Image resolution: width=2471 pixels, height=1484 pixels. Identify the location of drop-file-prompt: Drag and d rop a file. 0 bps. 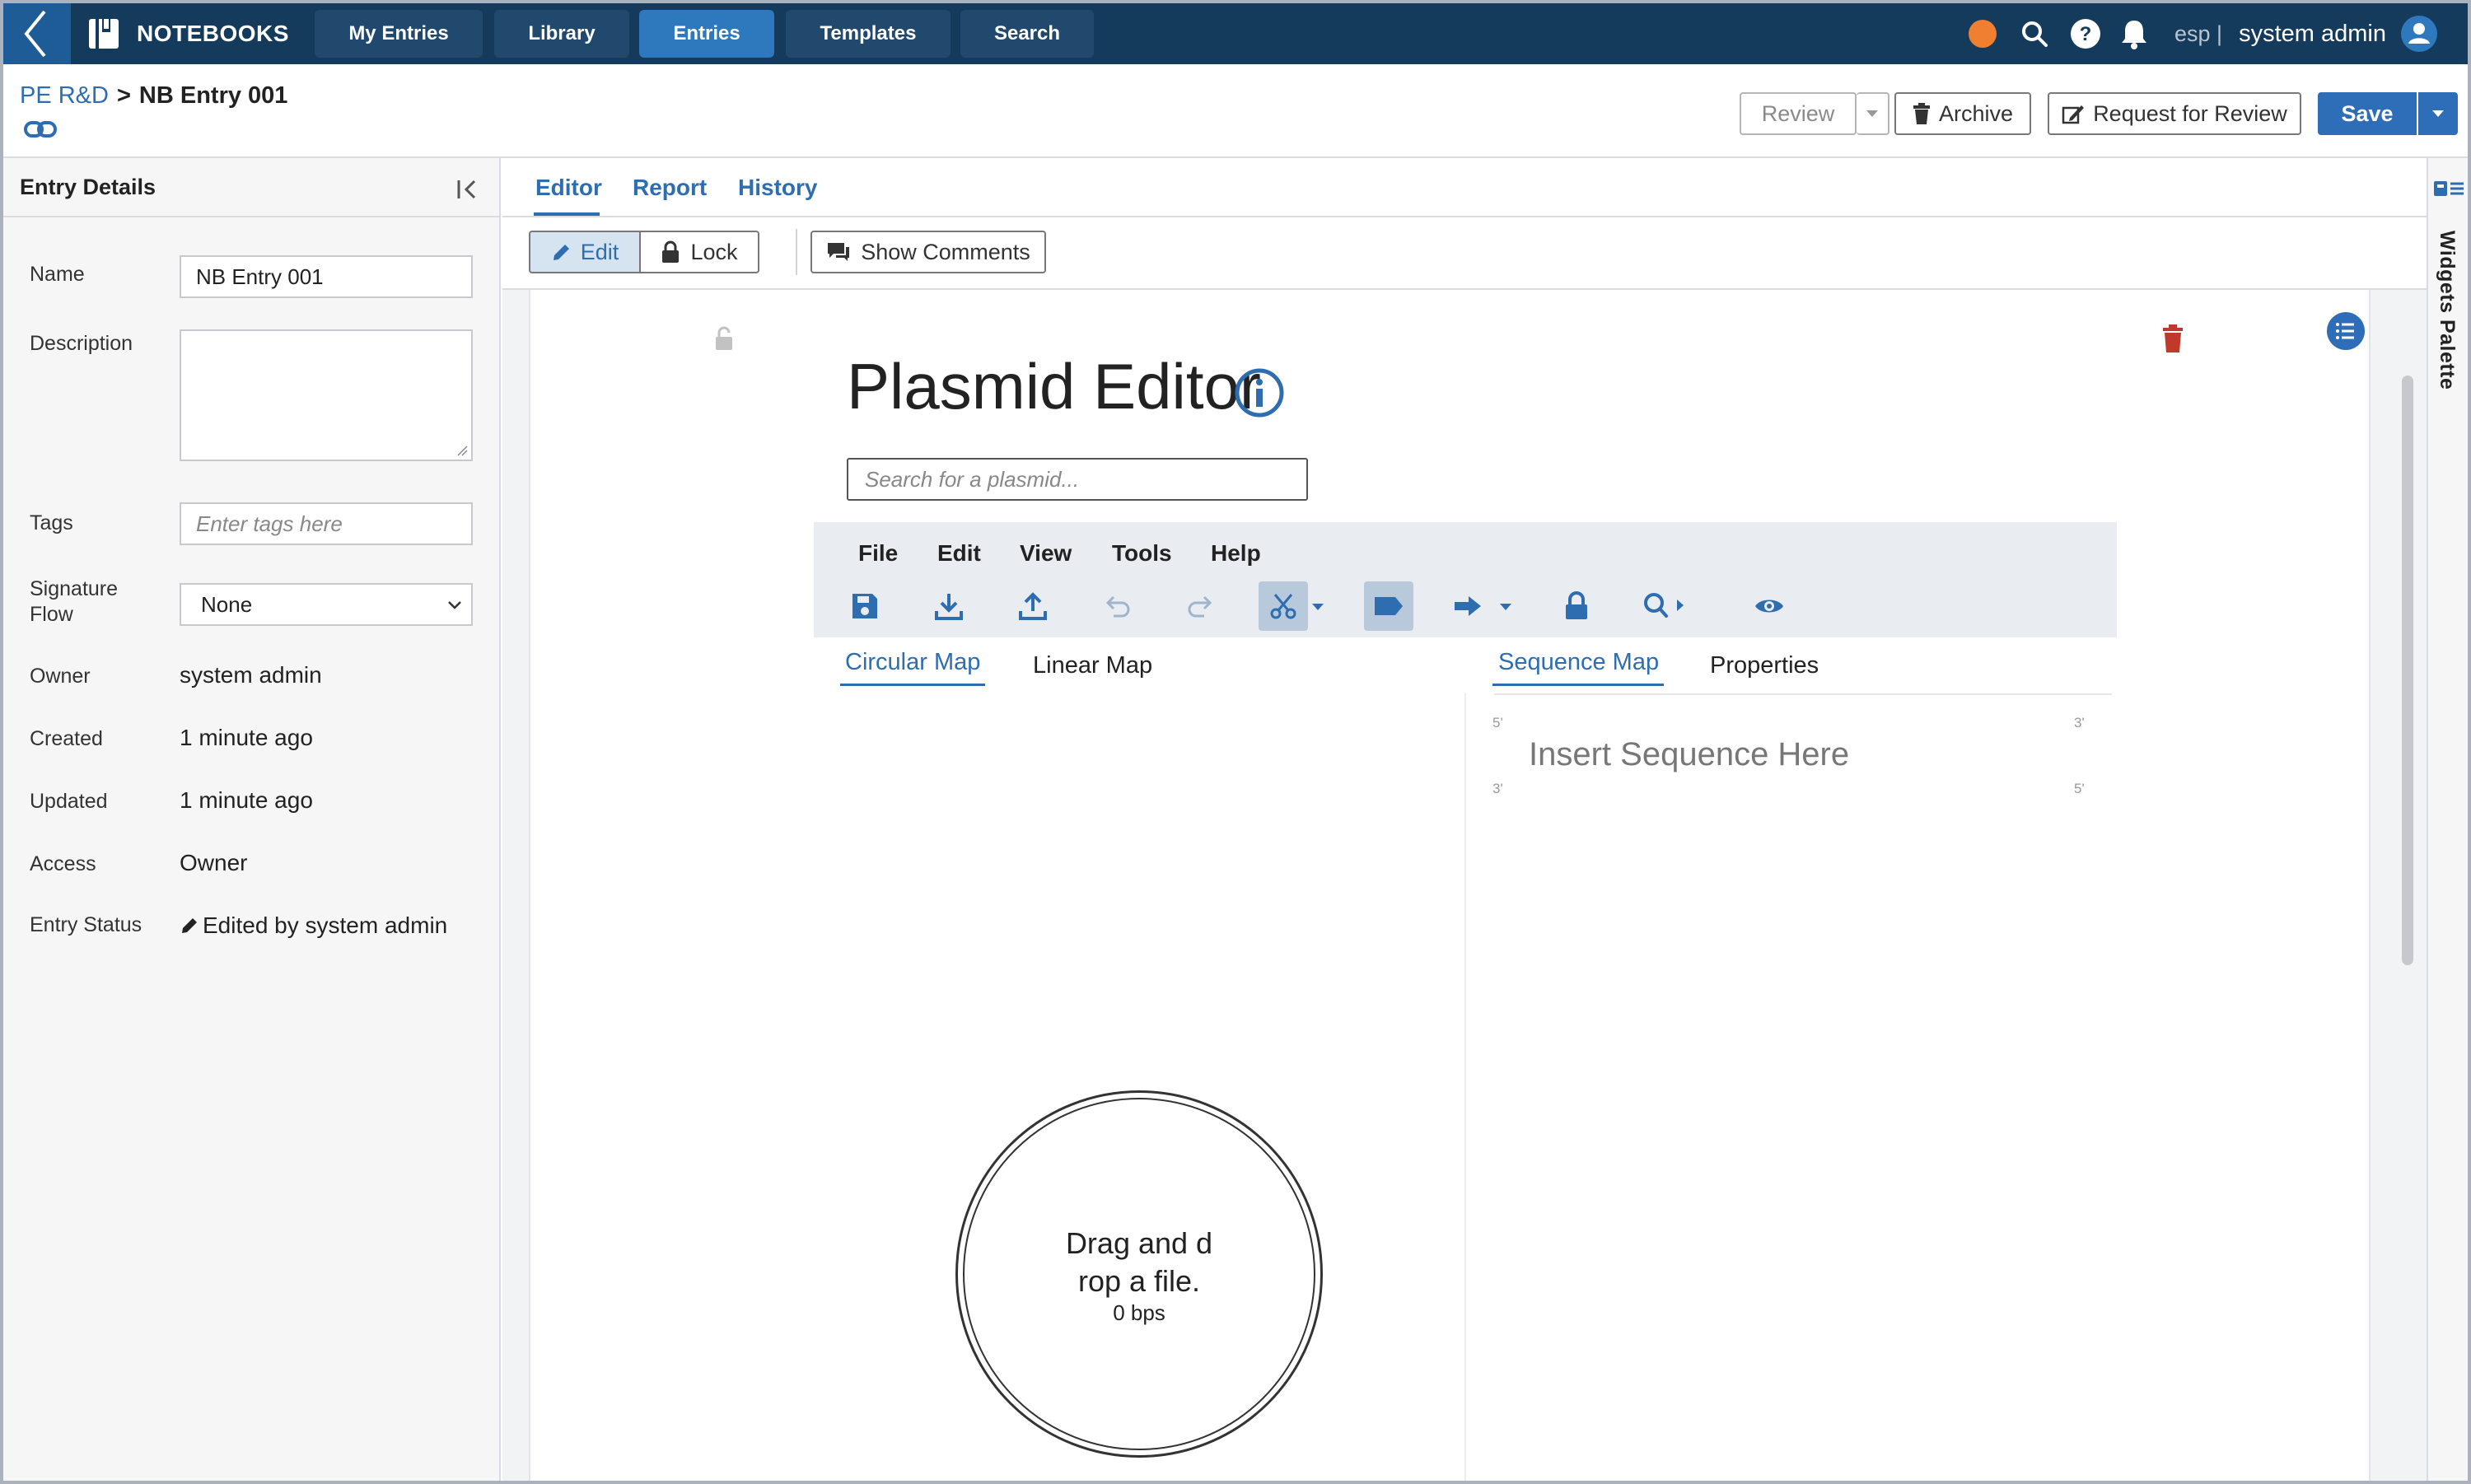
(1139, 1275).